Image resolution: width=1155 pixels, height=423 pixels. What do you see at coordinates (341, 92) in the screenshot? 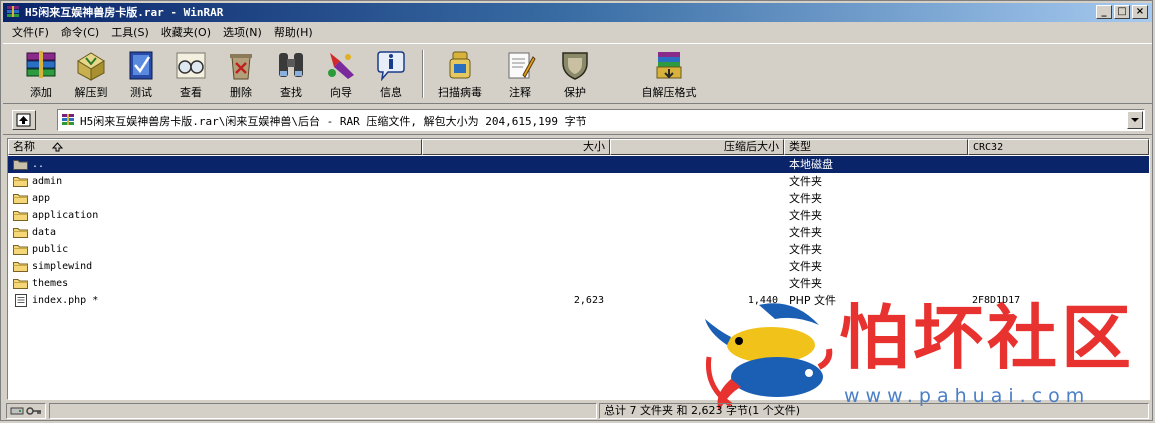
I see `wizard-label: 向导` at bounding box center [341, 92].